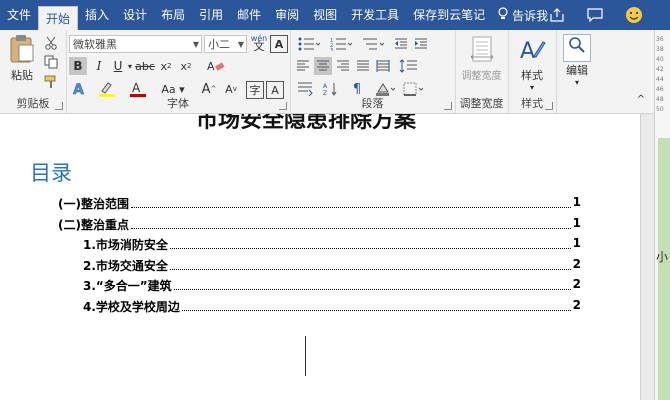  I want to click on adjust-width-icon, so click(482, 51).